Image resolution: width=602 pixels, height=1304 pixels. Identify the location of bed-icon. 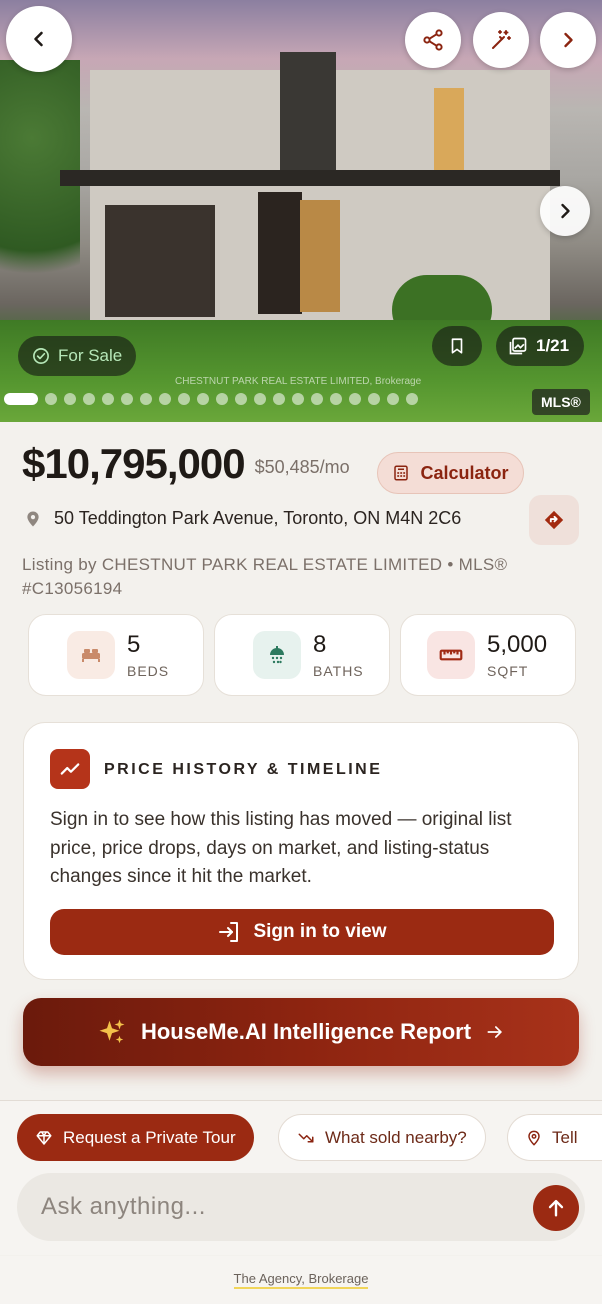
(91, 655).